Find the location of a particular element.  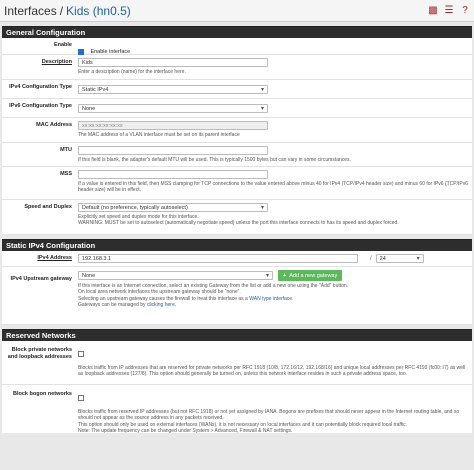

chart-icon: ▩ is located at coordinates (433, 10).